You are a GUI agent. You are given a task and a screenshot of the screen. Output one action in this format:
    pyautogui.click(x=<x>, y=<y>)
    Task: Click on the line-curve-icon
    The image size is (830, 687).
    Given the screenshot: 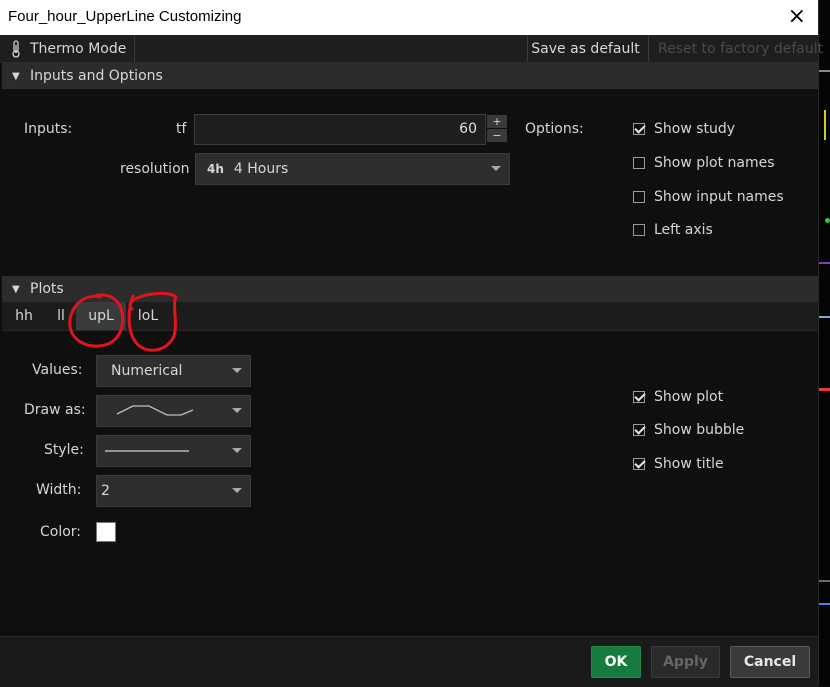 What is the action you would take?
    pyautogui.click(x=155, y=410)
    